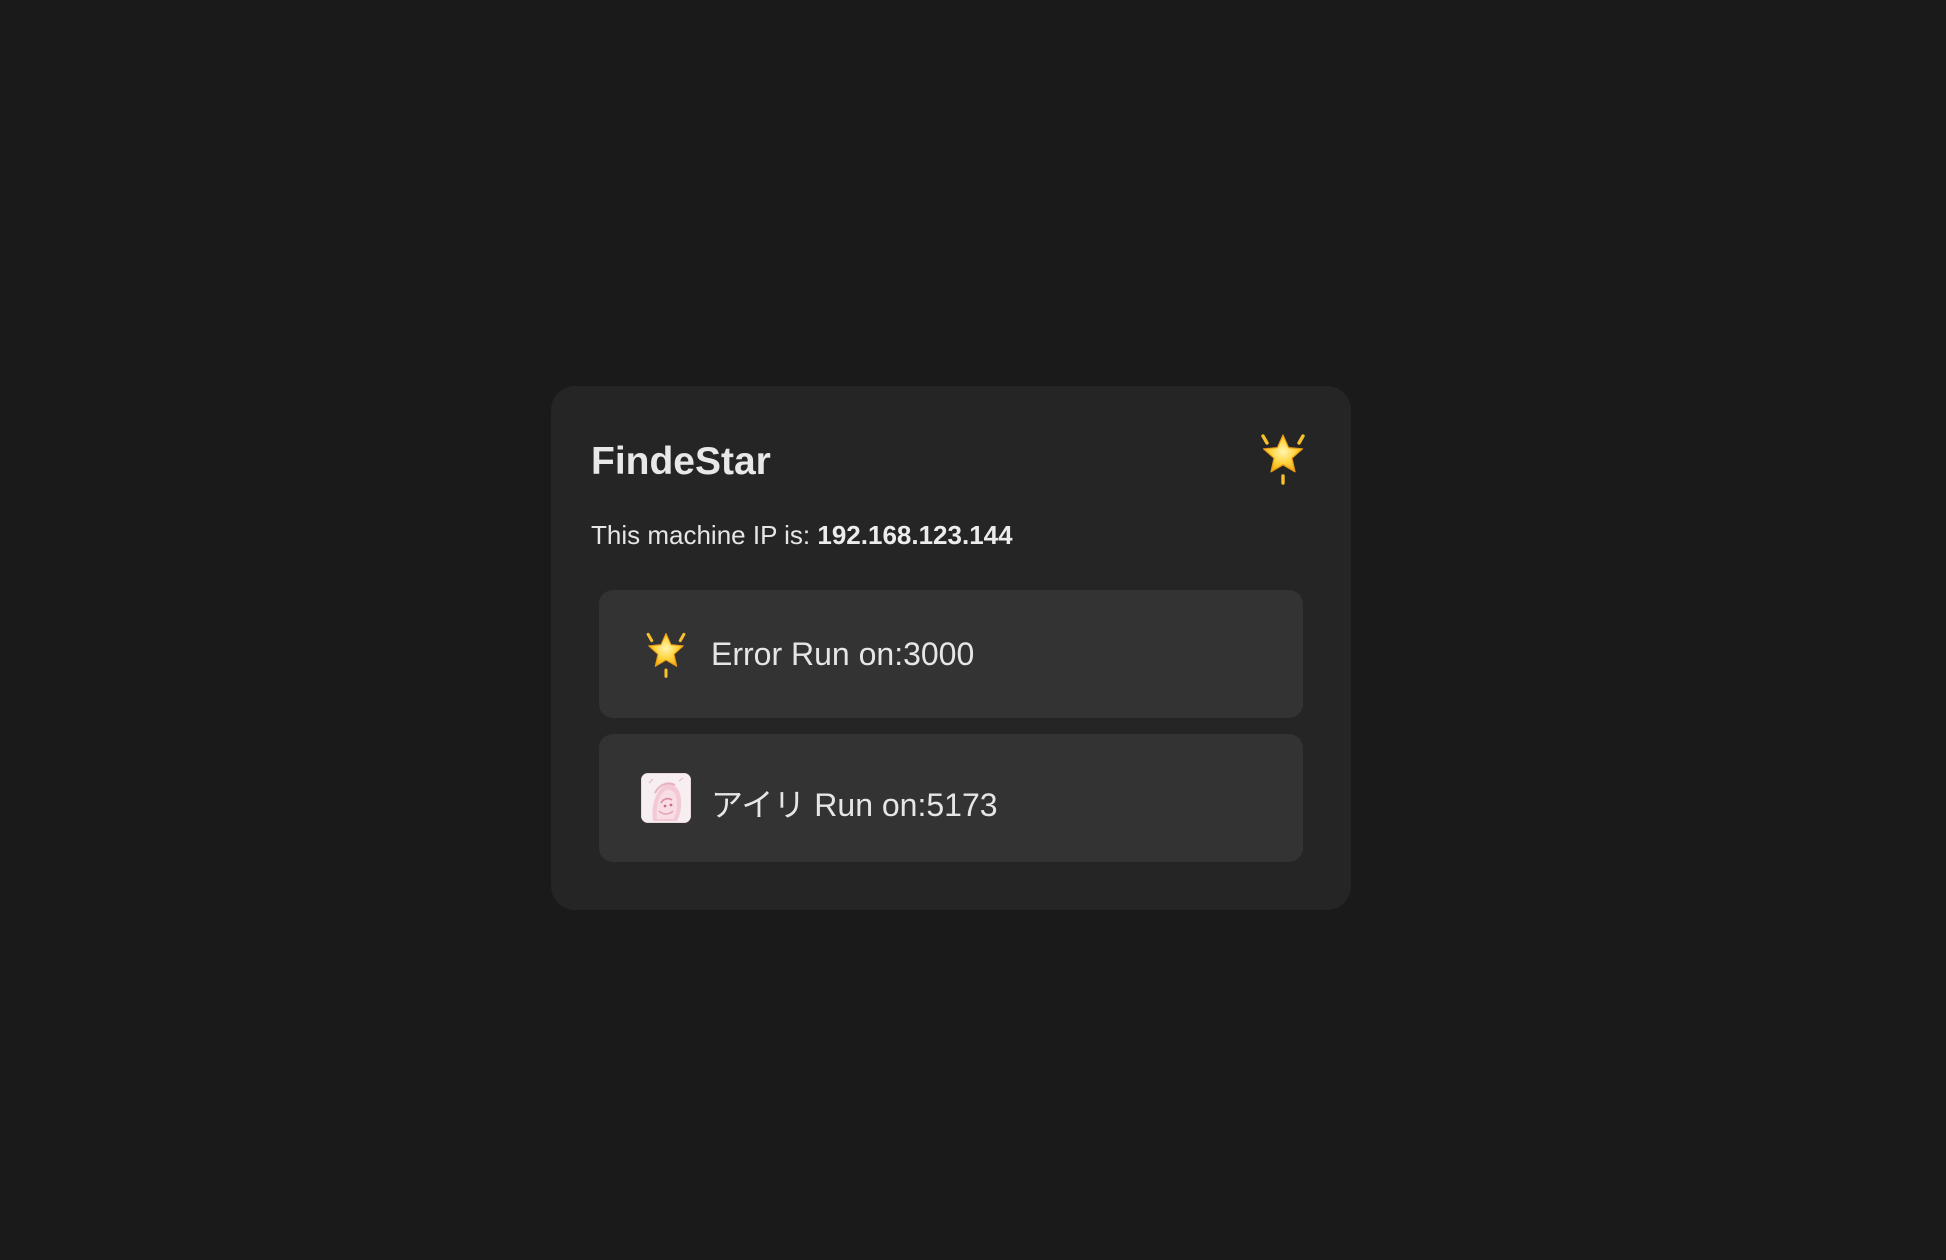 The image size is (1946, 1260). I want to click on ip-label: This machine IP is:, so click(704, 535).